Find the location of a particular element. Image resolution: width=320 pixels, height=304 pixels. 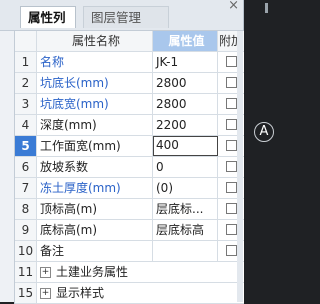

table-row: 4 深度(mm) 2200 is located at coordinates (129, 125).